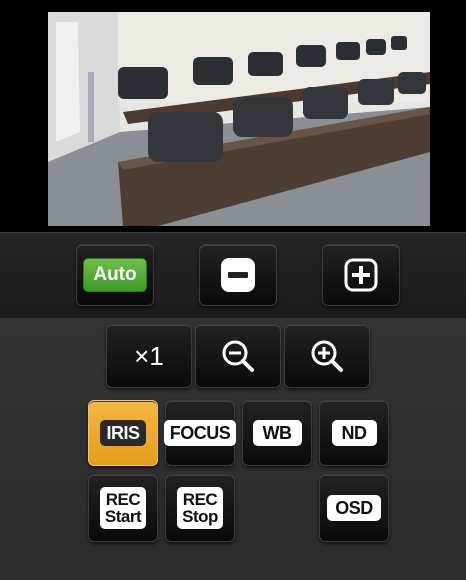 This screenshot has height=580, width=466. What do you see at coordinates (123, 516) in the screenshot?
I see `rec-start-line2: Start` at bounding box center [123, 516].